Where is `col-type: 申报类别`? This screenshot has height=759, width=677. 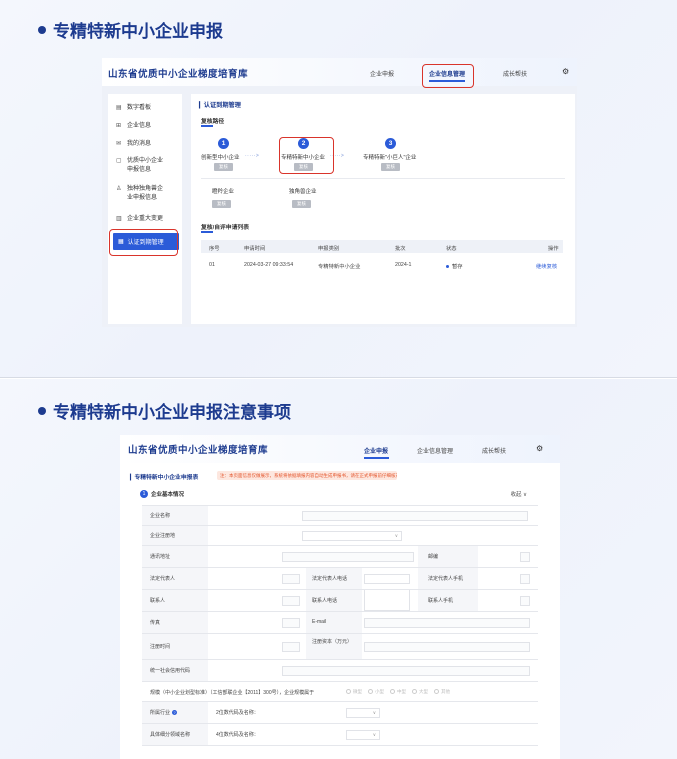 col-type: 申报类别 is located at coordinates (329, 249).